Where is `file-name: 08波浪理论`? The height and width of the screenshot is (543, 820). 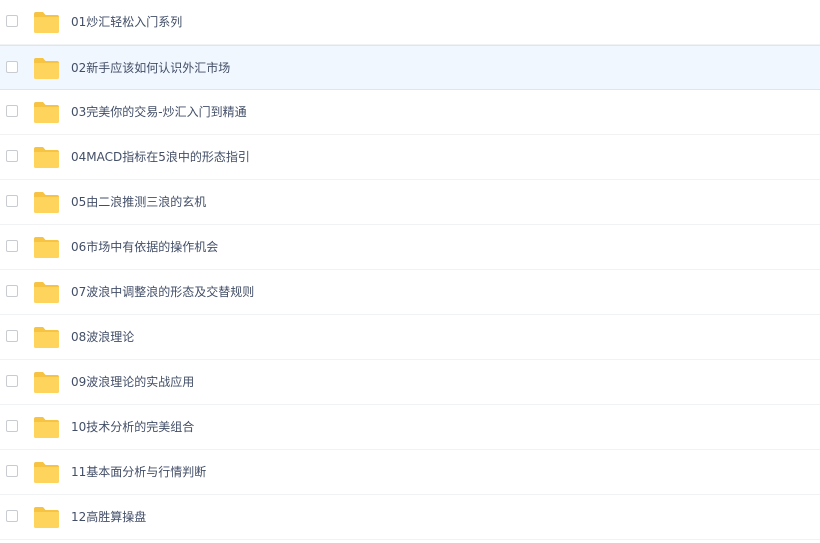 file-name: 08波浪理论 is located at coordinates (102, 337).